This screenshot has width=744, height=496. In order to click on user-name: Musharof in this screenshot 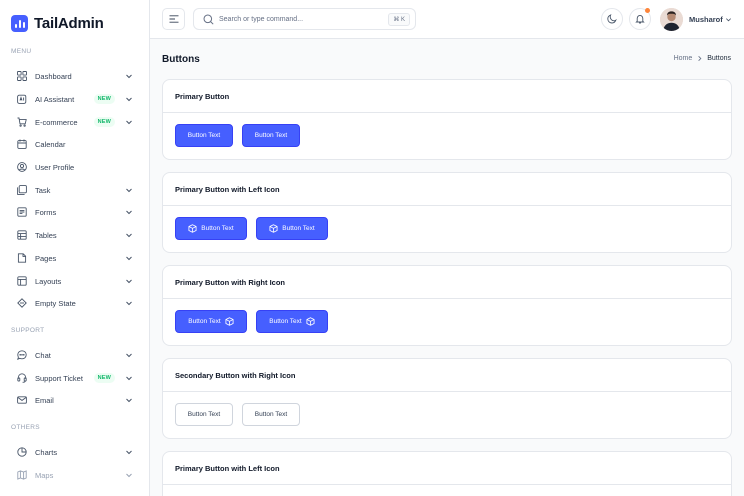, I will do `click(706, 19)`.